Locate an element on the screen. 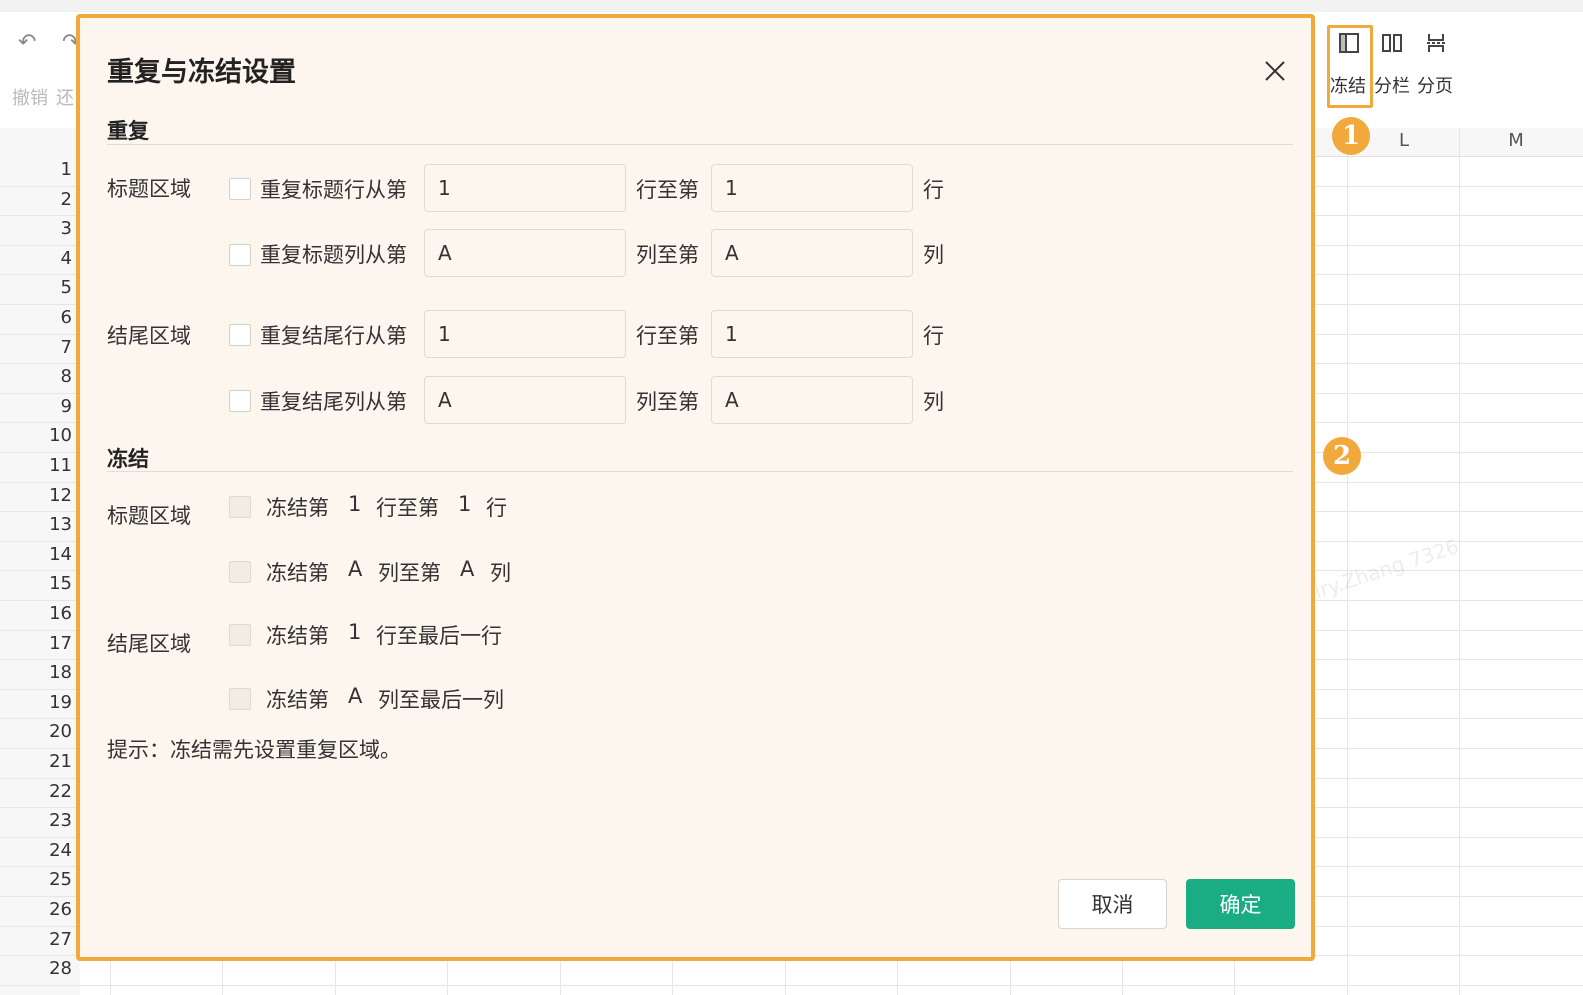  row-header: 27 is located at coordinates (36, 939).